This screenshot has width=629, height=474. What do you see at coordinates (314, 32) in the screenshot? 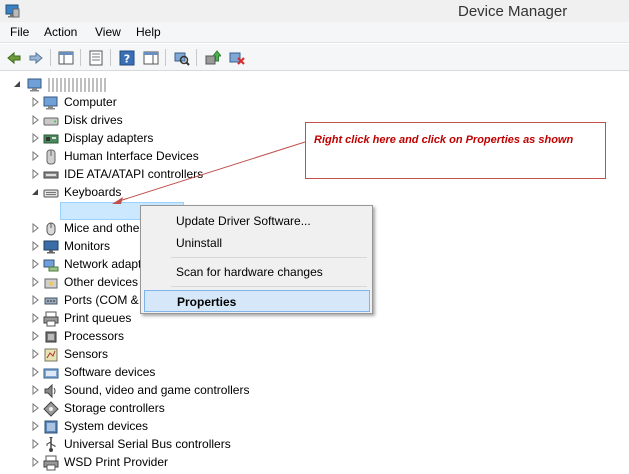
I see `menu-bar: File Action View Help` at bounding box center [314, 32].